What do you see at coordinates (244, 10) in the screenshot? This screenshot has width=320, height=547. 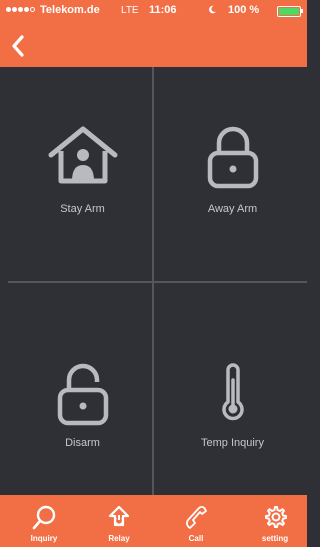 I see `battery-percent: 100 %` at bounding box center [244, 10].